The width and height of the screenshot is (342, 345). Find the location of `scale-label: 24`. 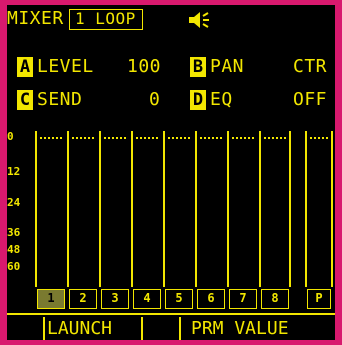

scale-label: 24 is located at coordinates (14, 202).